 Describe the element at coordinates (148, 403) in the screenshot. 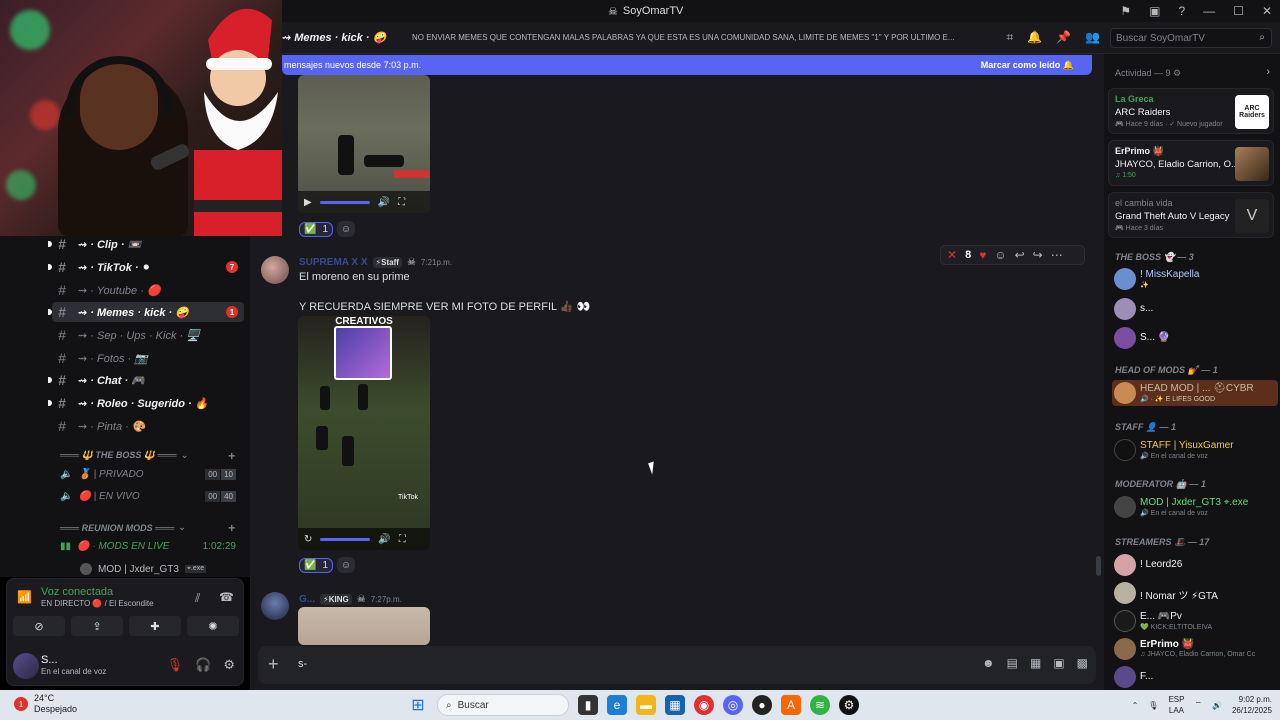

I see `channel-roleo-sugerido: # ⇝ · Roleo · Sugerido · 🔥` at that location.